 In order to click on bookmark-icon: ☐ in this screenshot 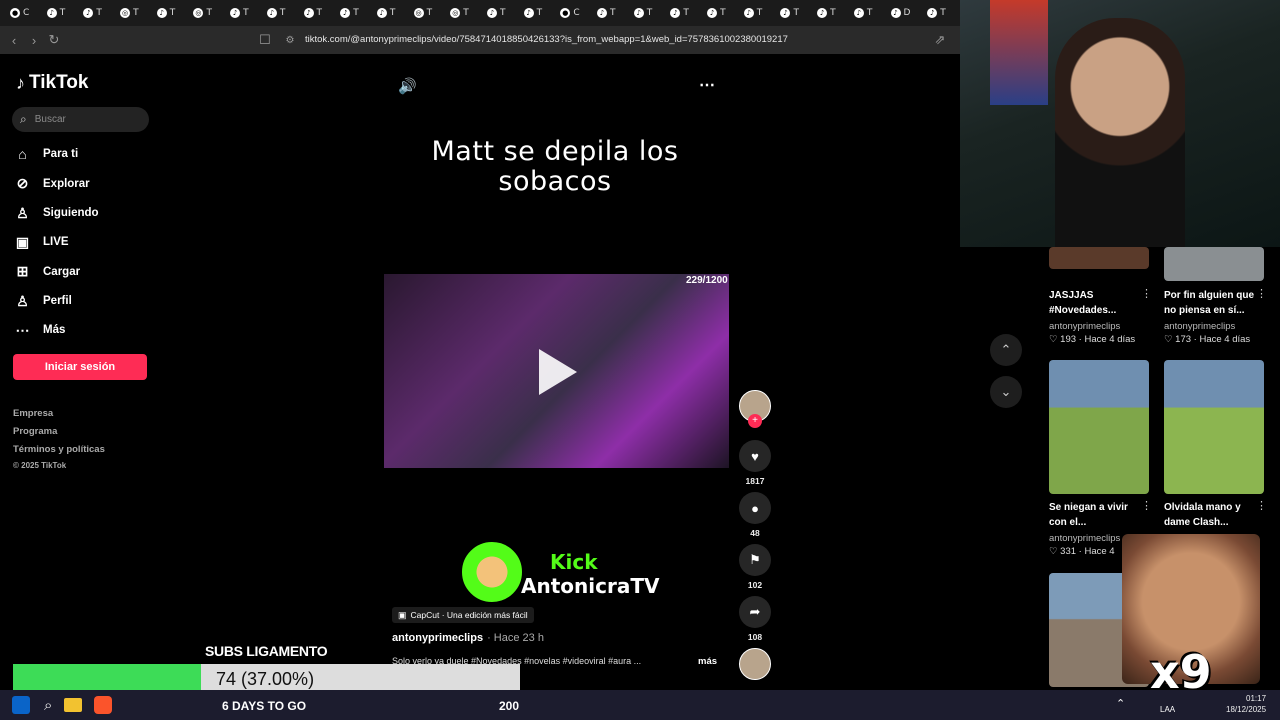, I will do `click(265, 40)`.